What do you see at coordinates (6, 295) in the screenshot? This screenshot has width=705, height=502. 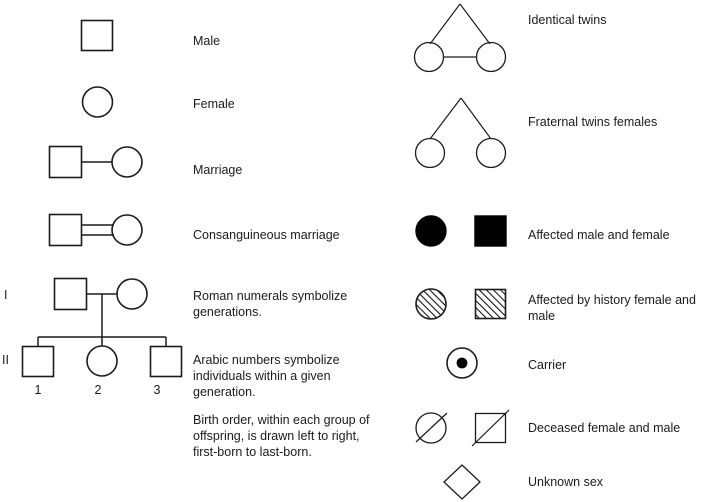 I see `generation-label-I: I` at bounding box center [6, 295].